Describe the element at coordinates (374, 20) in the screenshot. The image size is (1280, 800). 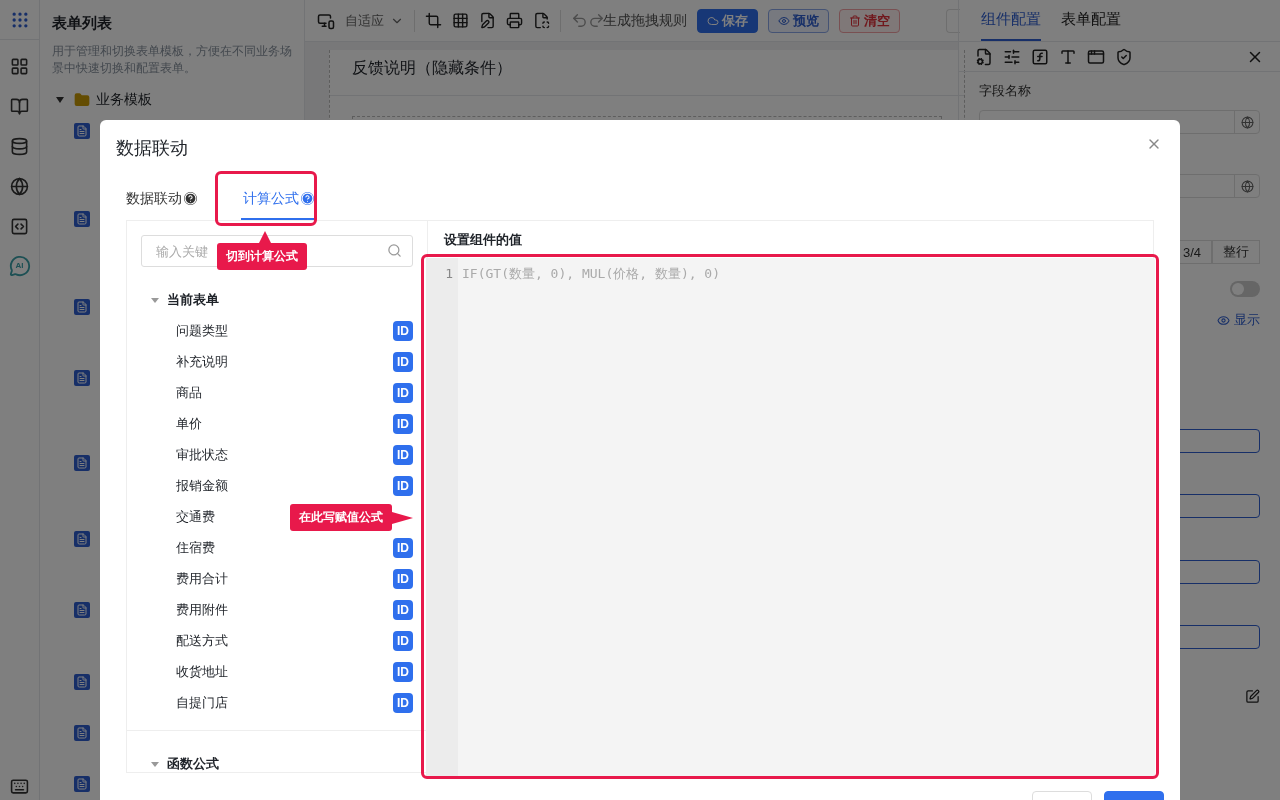
I see `layout-select: 自适应` at that location.